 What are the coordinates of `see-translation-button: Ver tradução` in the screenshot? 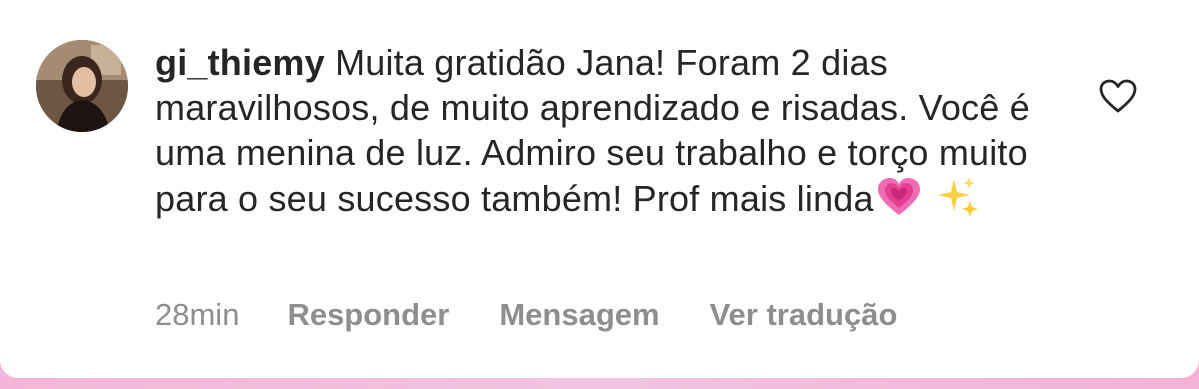 It's located at (804, 315).